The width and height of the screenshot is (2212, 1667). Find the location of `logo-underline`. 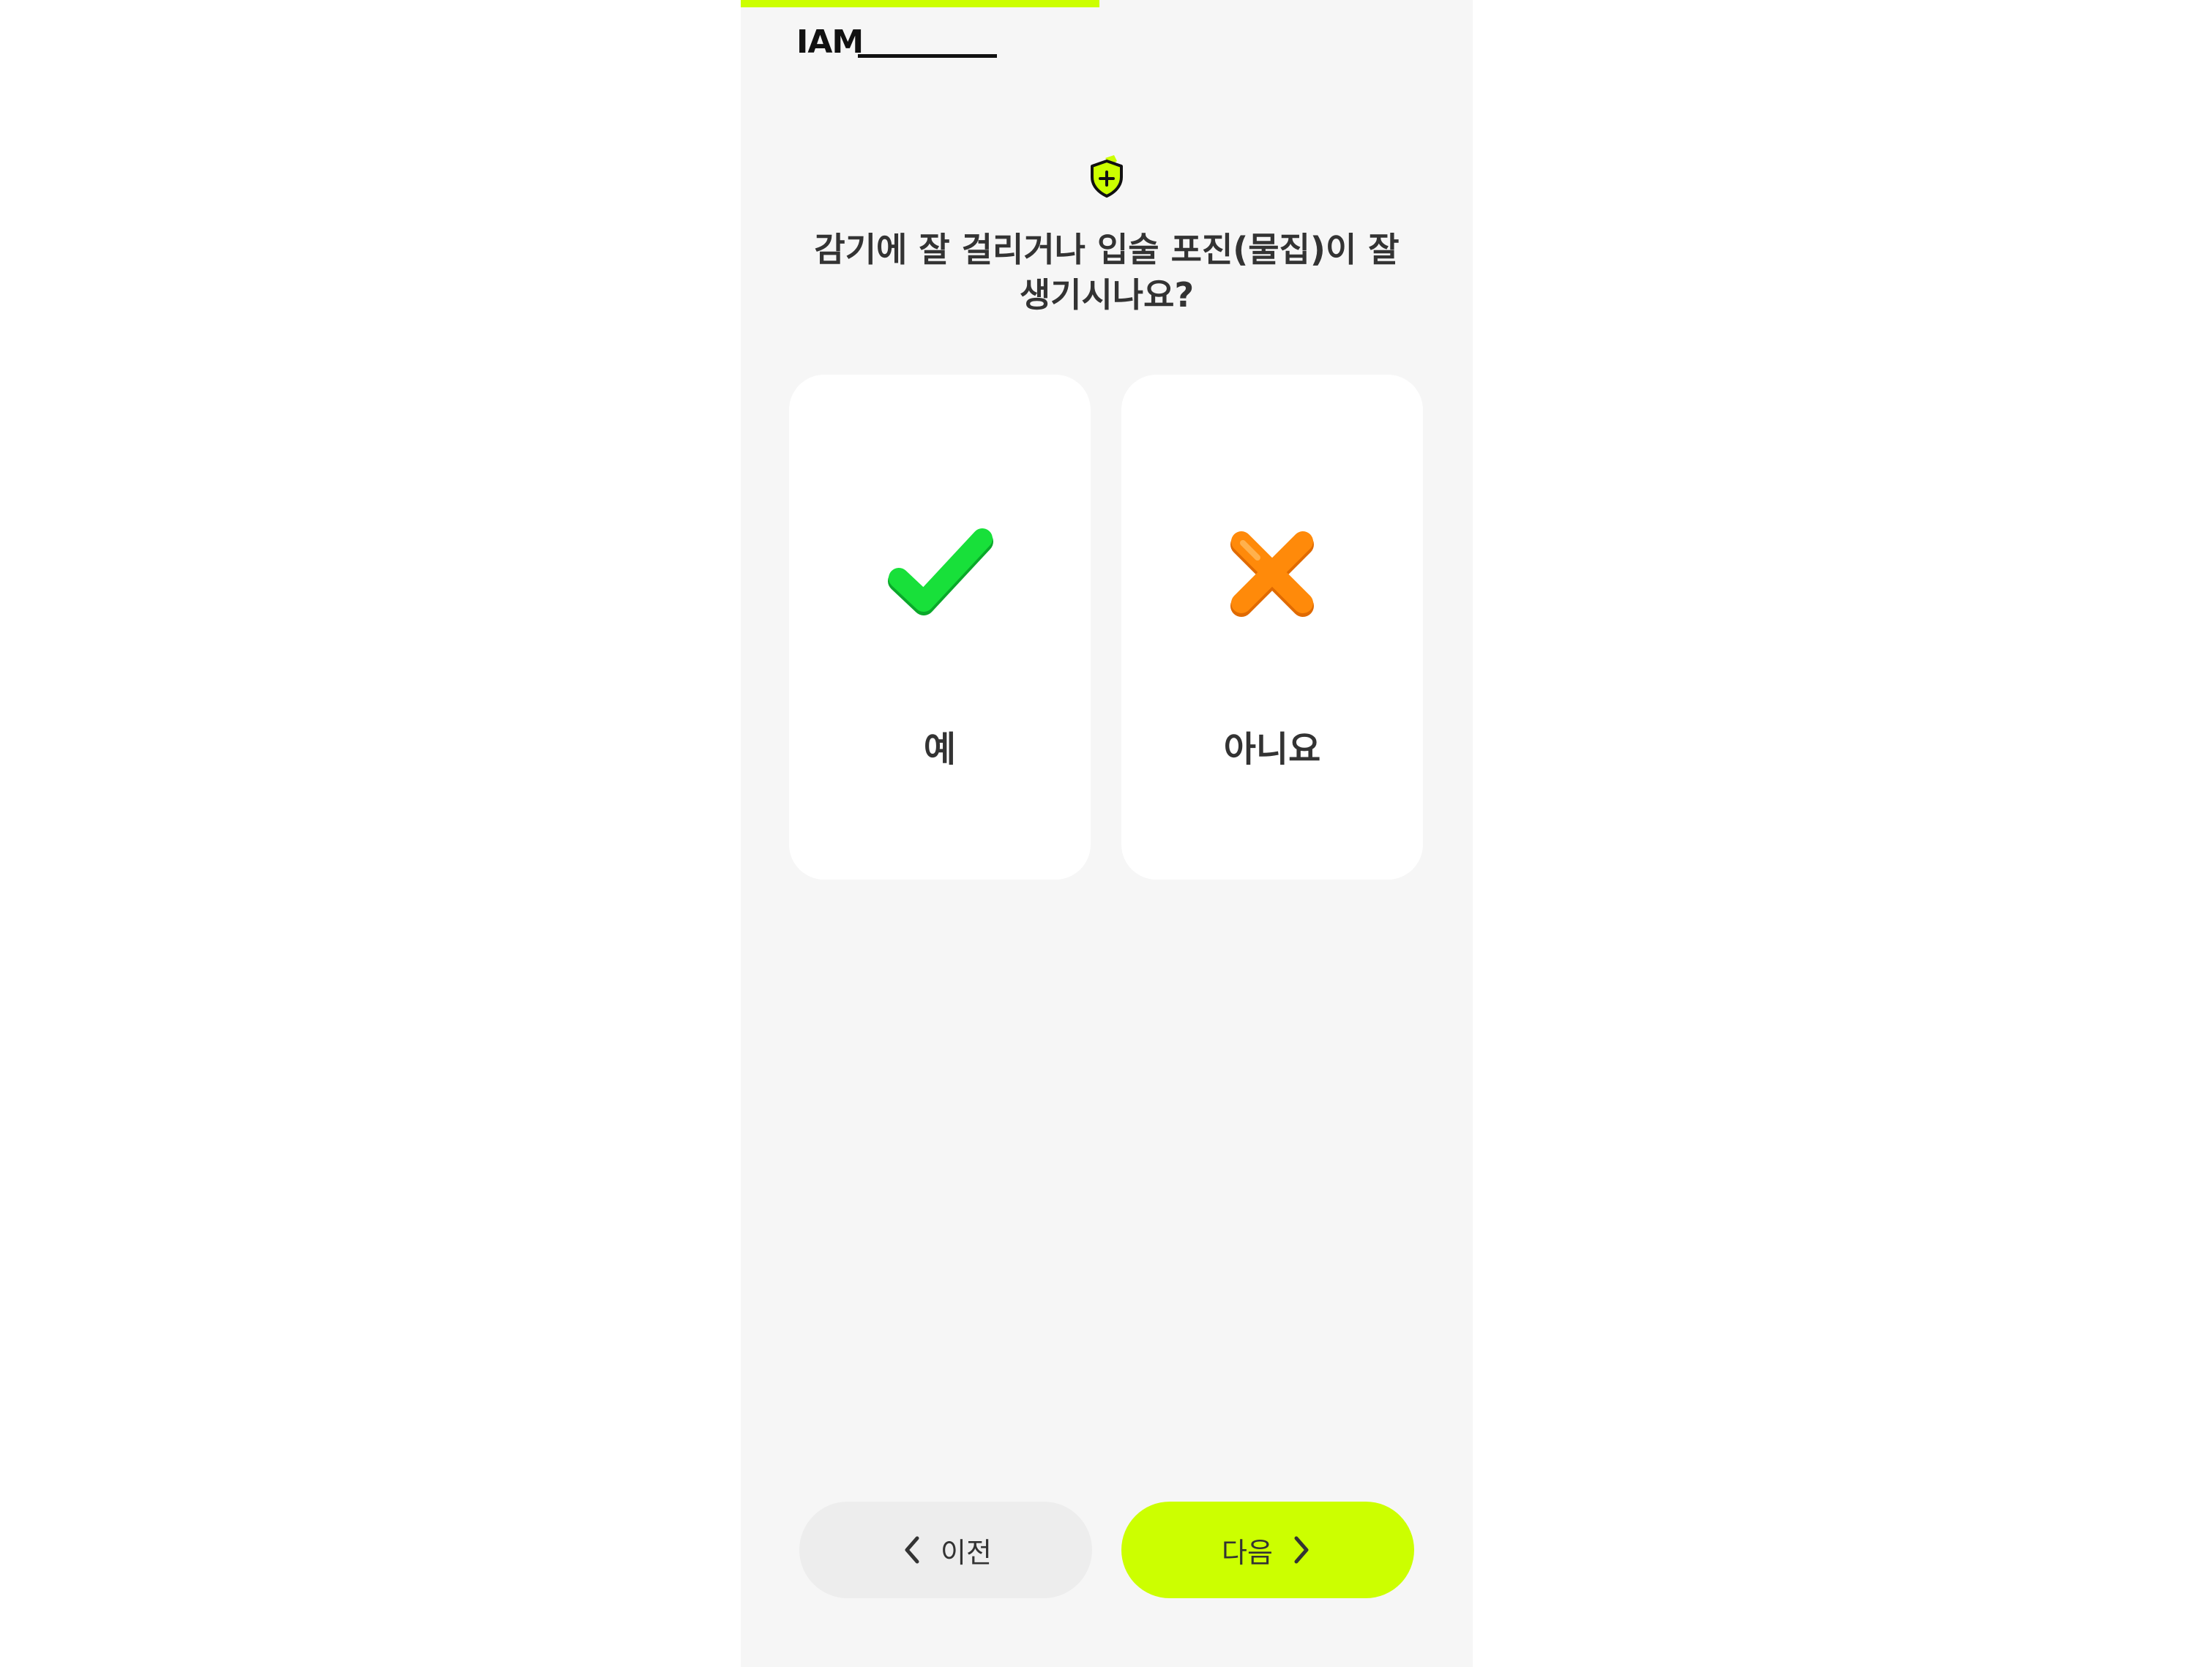

logo-underline is located at coordinates (927, 56).